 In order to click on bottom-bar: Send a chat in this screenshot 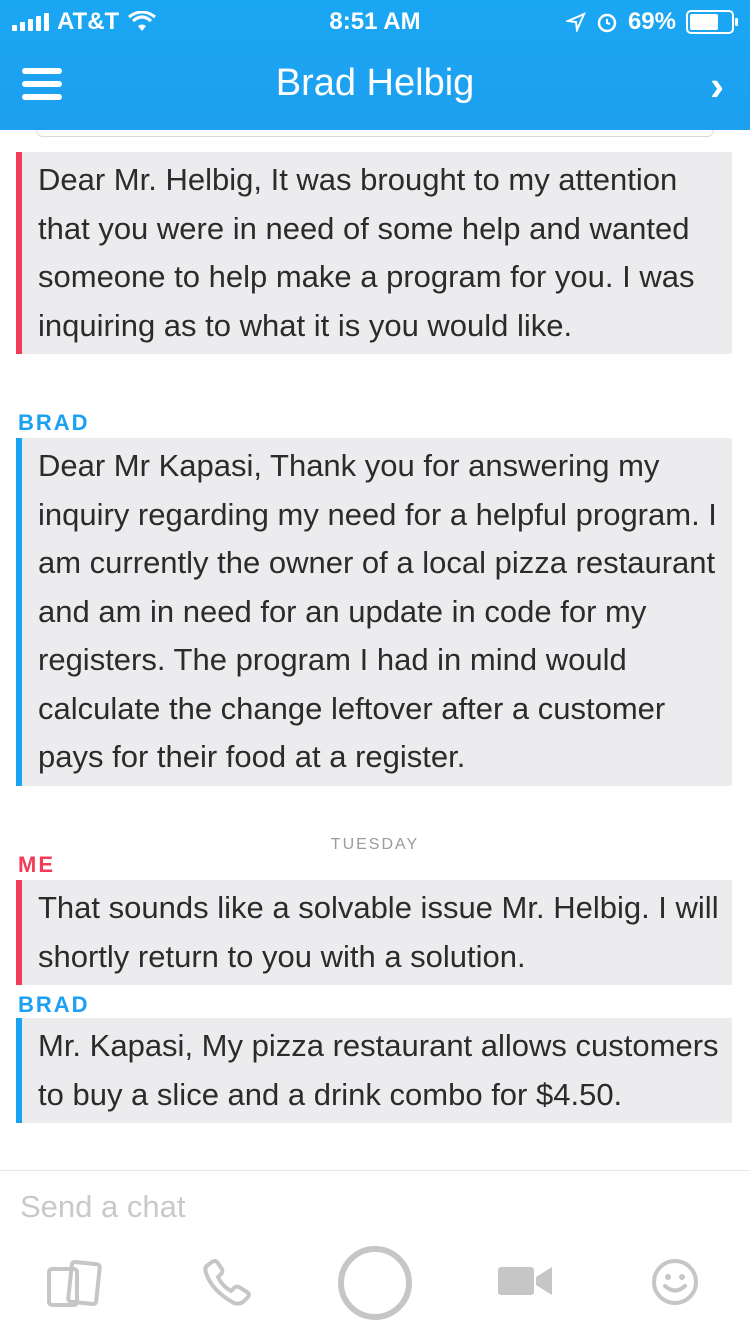, I will do `click(375, 1252)`.